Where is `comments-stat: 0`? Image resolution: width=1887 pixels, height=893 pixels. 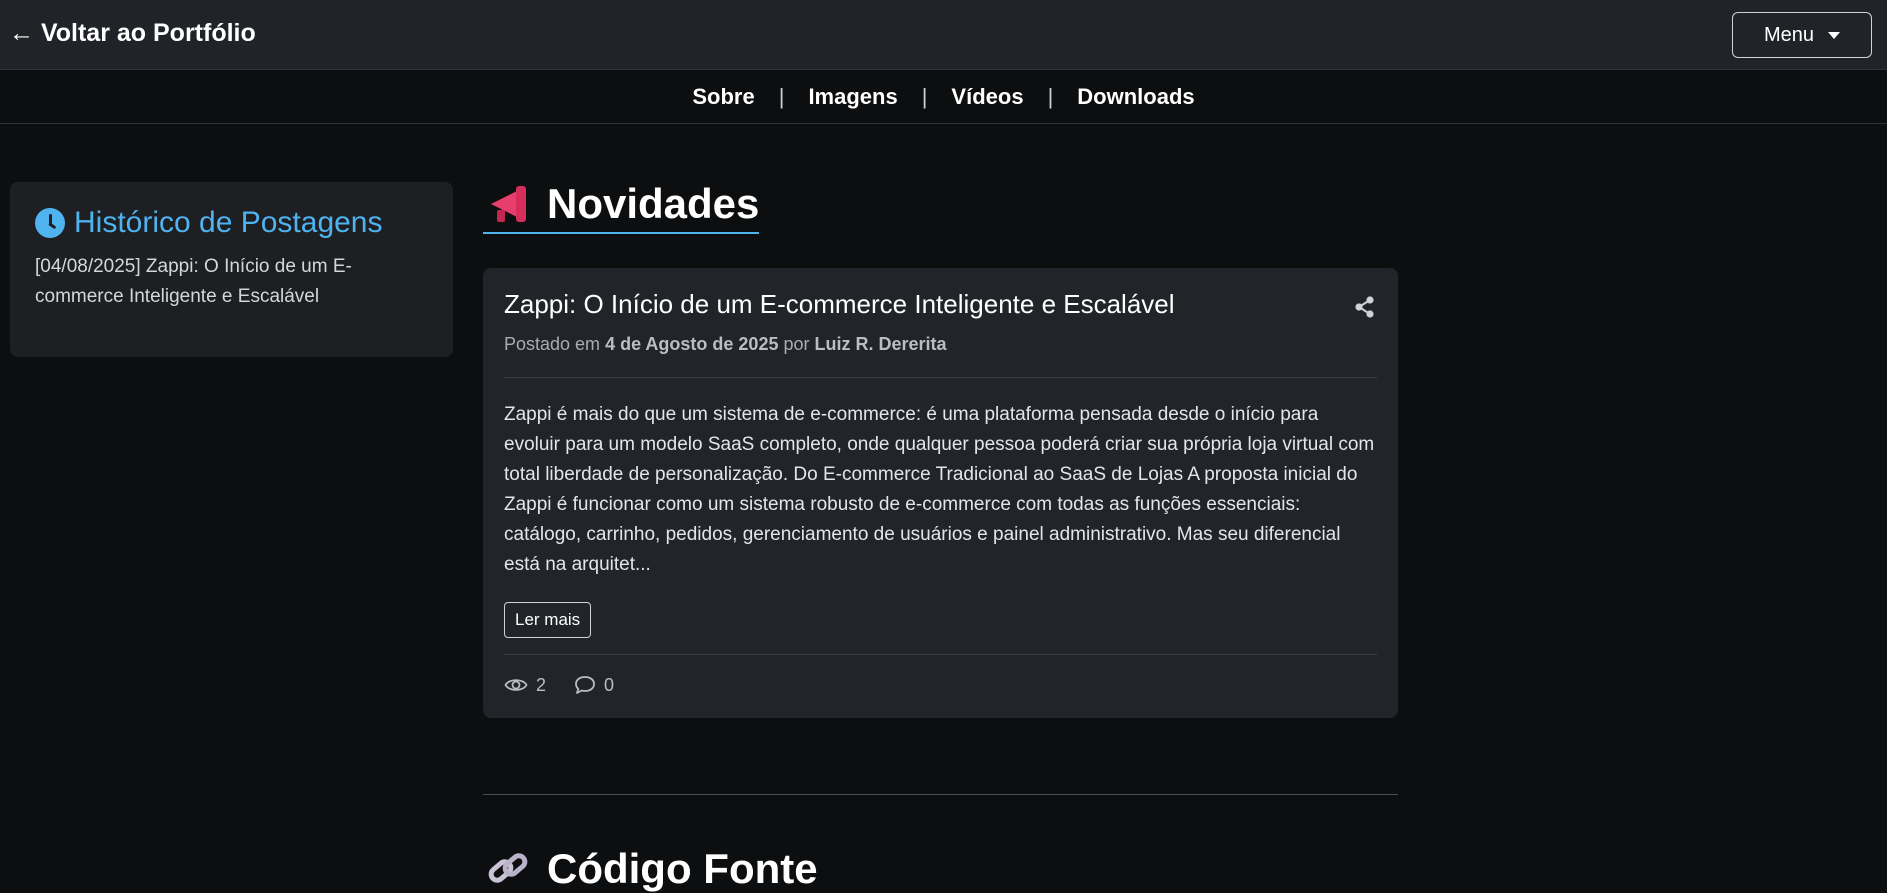
comments-stat: 0 is located at coordinates (594, 685).